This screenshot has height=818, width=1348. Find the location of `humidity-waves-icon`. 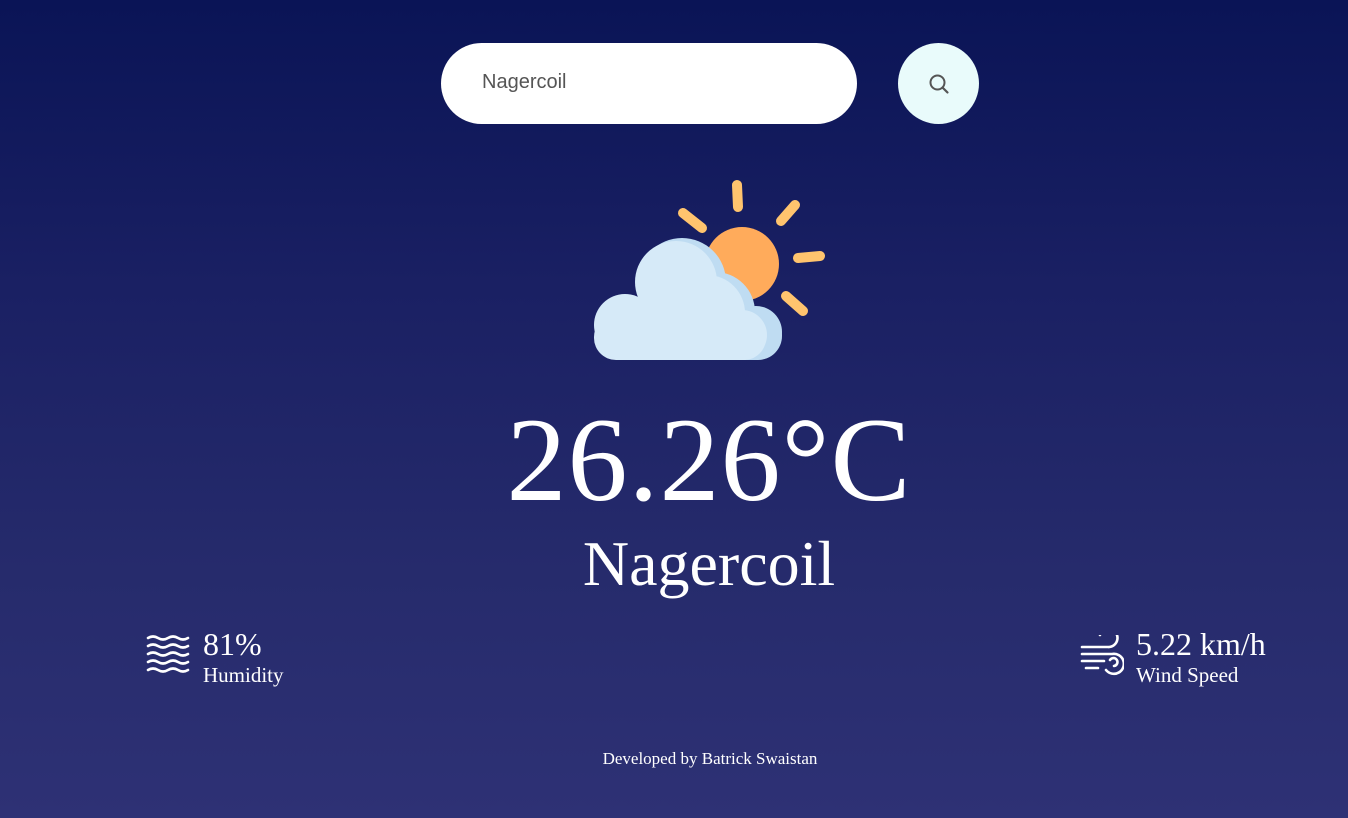

humidity-waves-icon is located at coordinates (168, 656).